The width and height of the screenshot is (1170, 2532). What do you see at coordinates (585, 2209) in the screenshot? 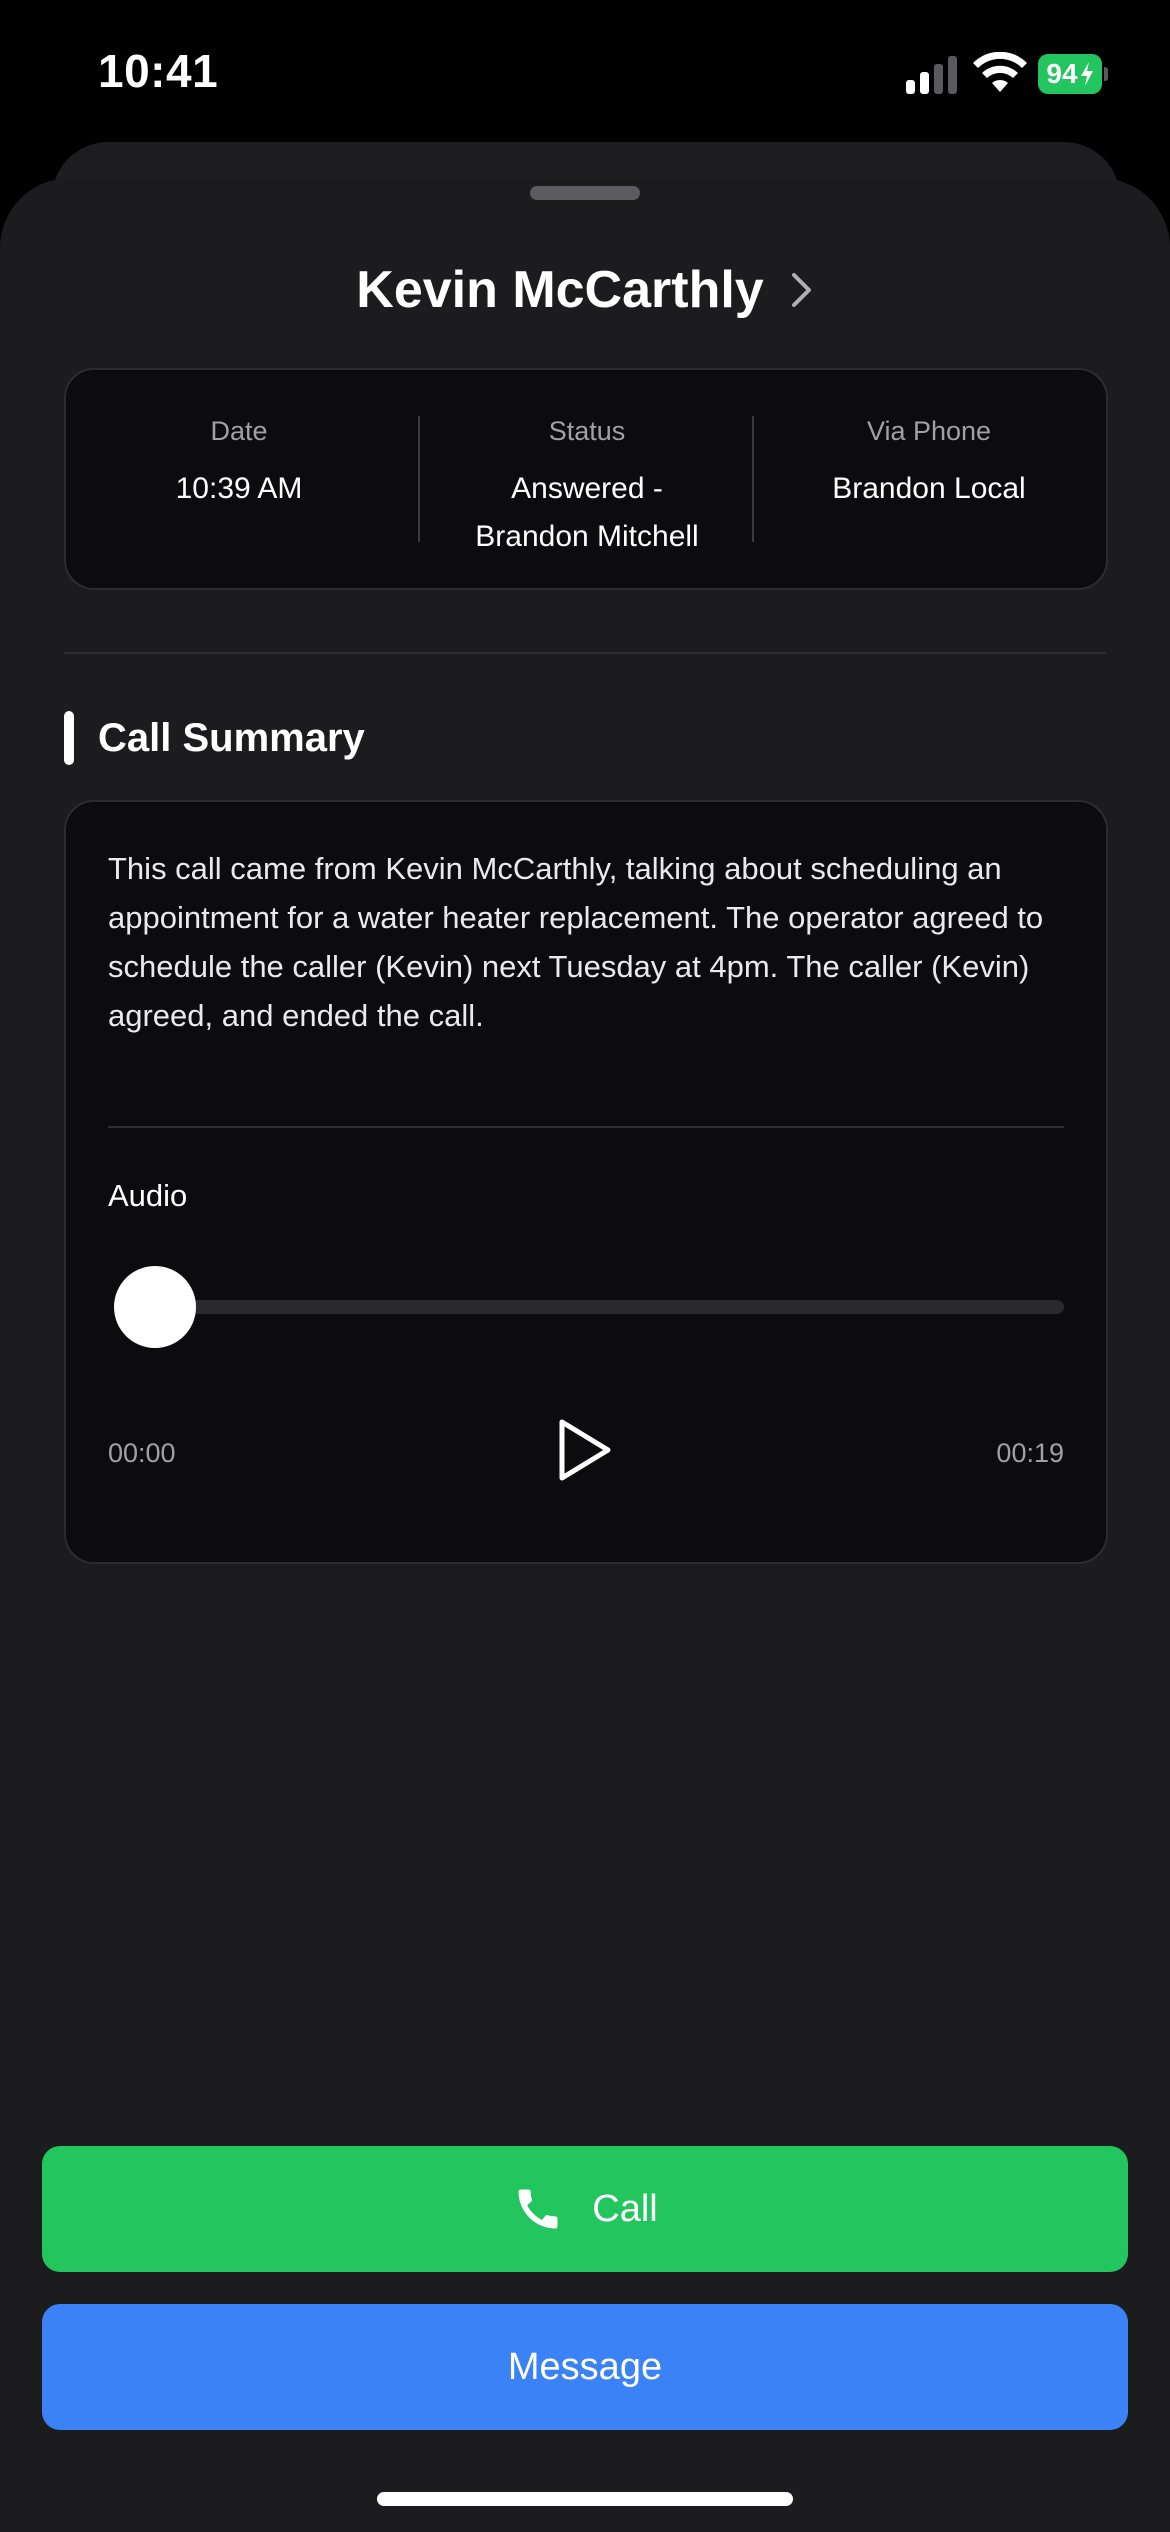
I see `call-button: Call` at bounding box center [585, 2209].